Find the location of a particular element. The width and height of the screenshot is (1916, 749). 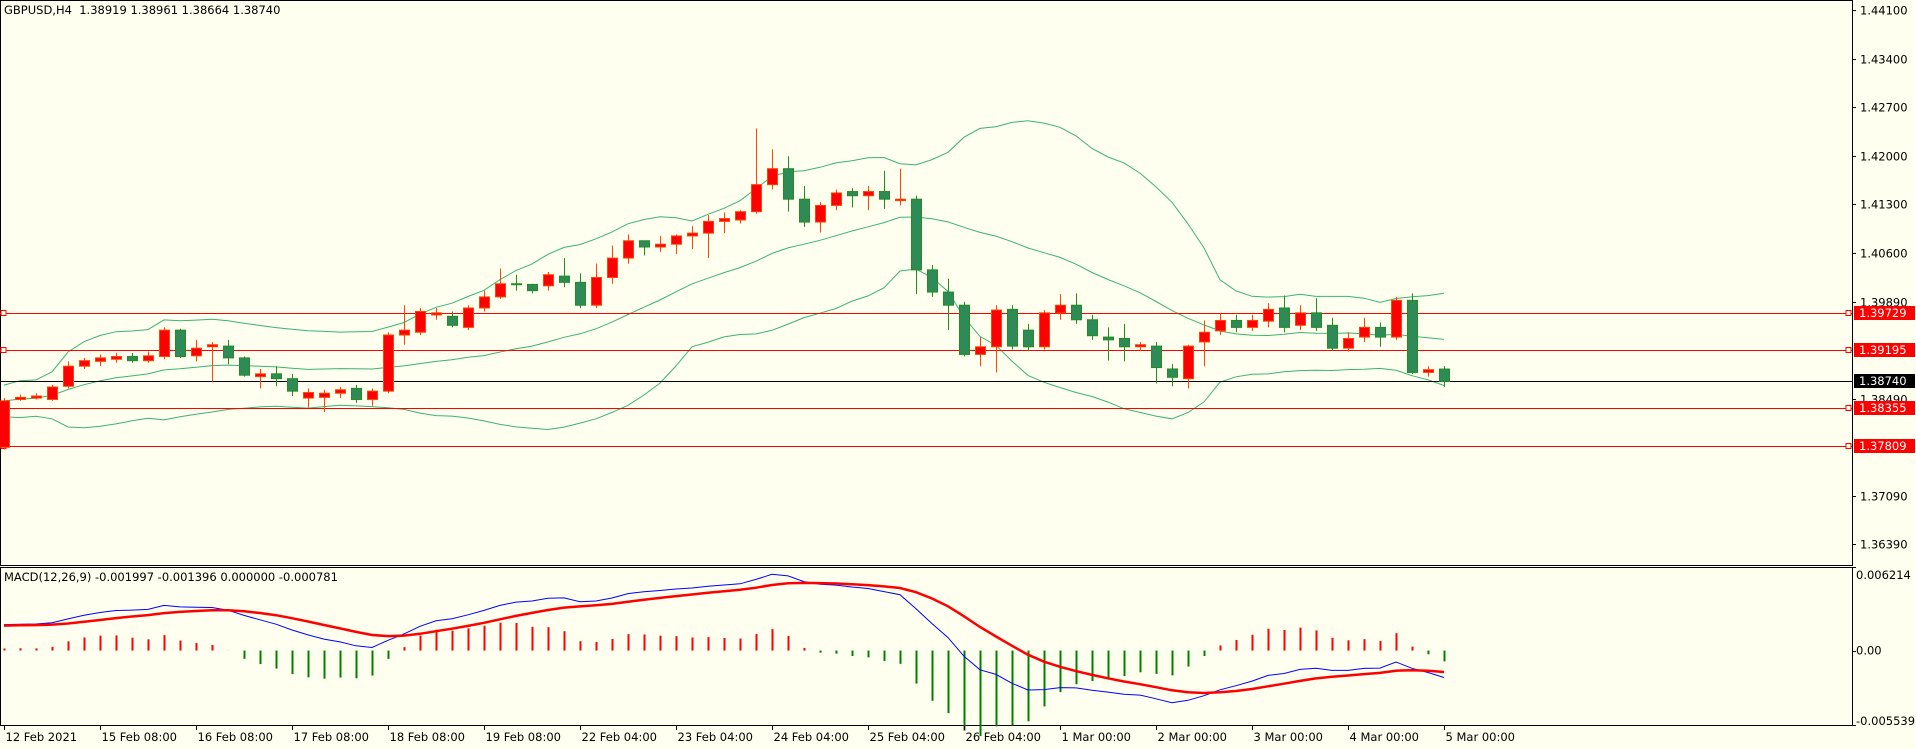

time-tick-label: 2 Mar 00:00 is located at coordinates (1192, 737).